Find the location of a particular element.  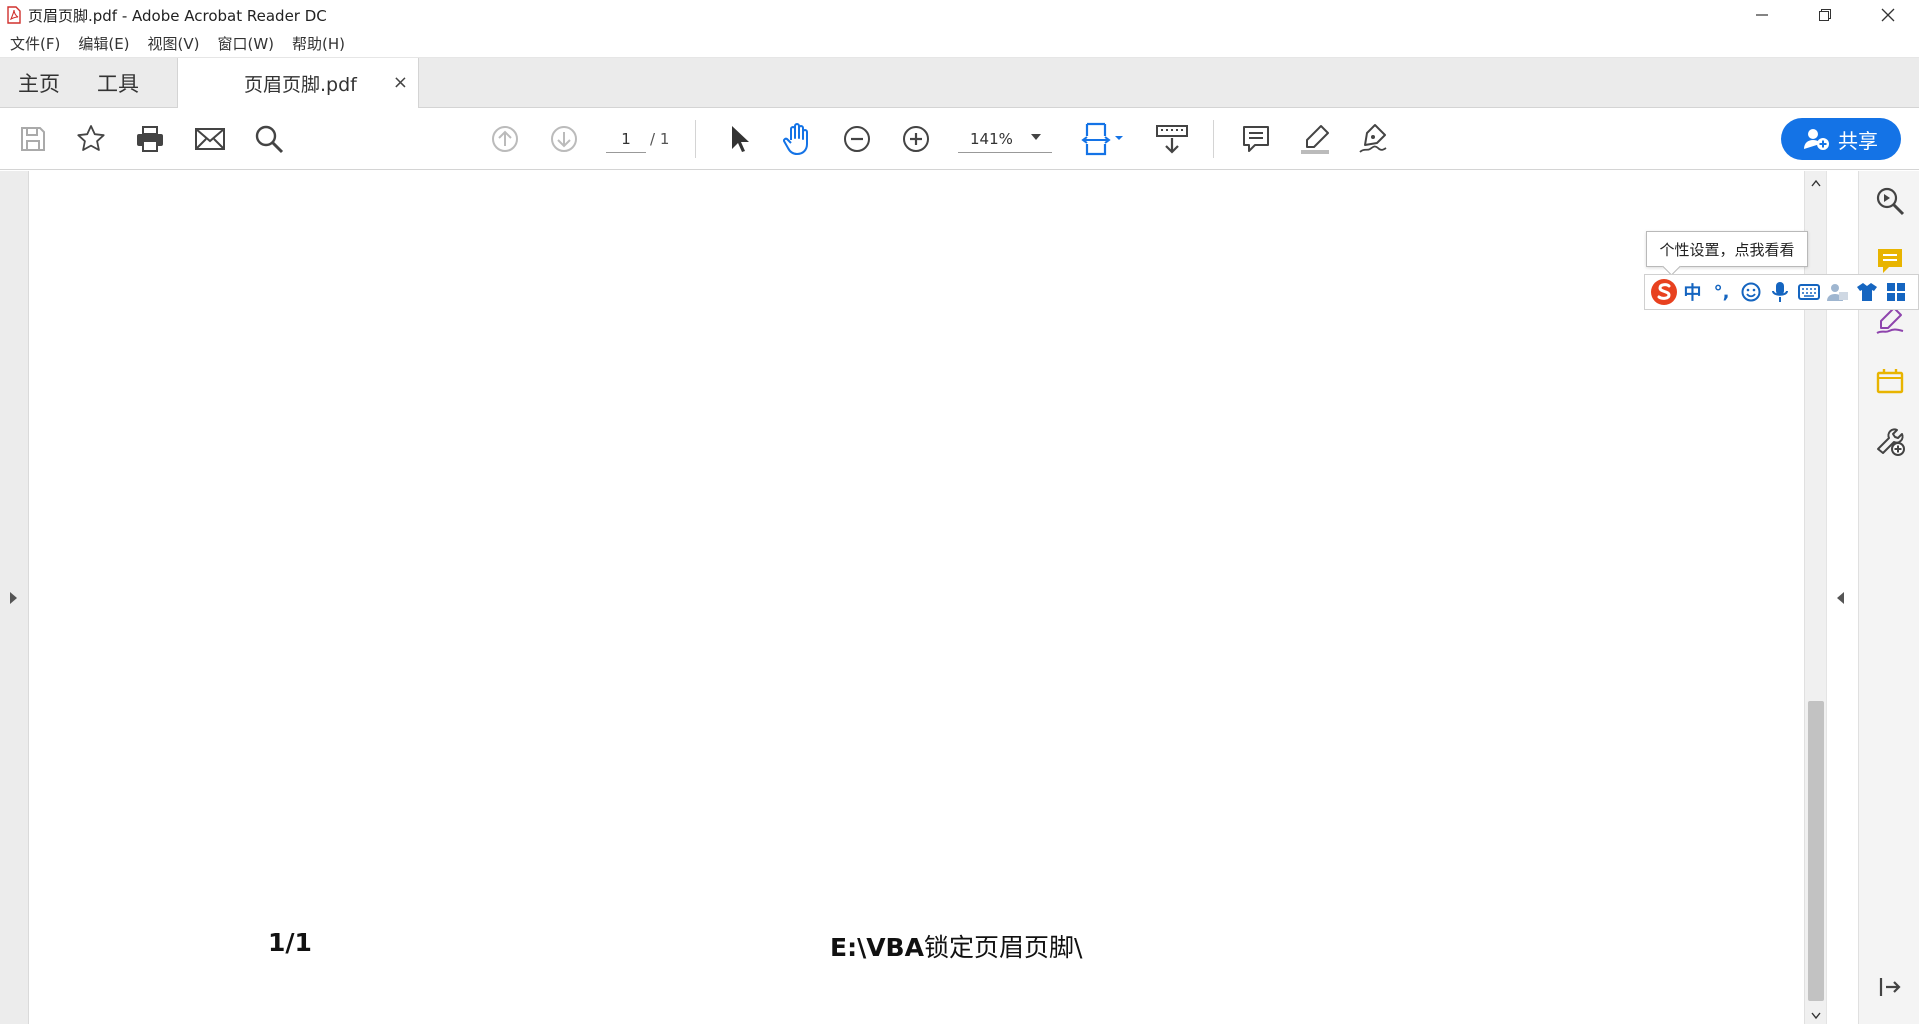

toolbox-grid-icon is located at coordinates (1895, 292).